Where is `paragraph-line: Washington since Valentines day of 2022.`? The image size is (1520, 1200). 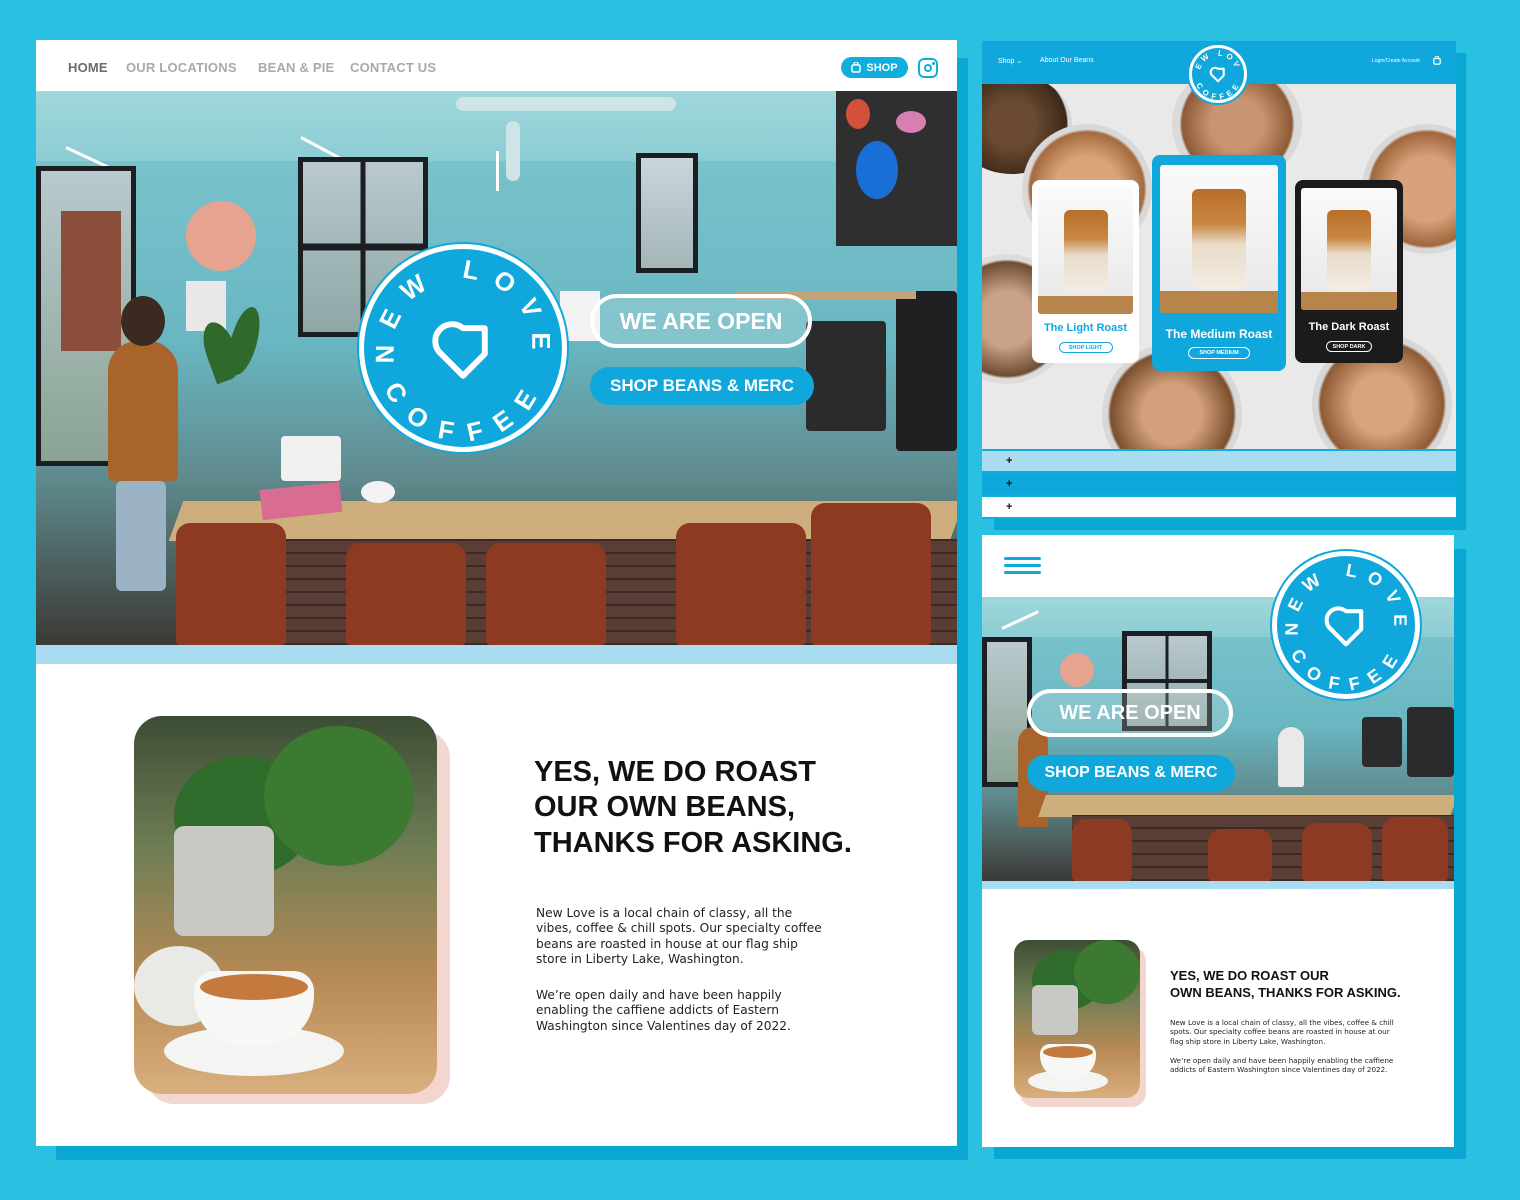 paragraph-line: Washington since Valentines day of 2022. is located at coordinates (663, 1025).